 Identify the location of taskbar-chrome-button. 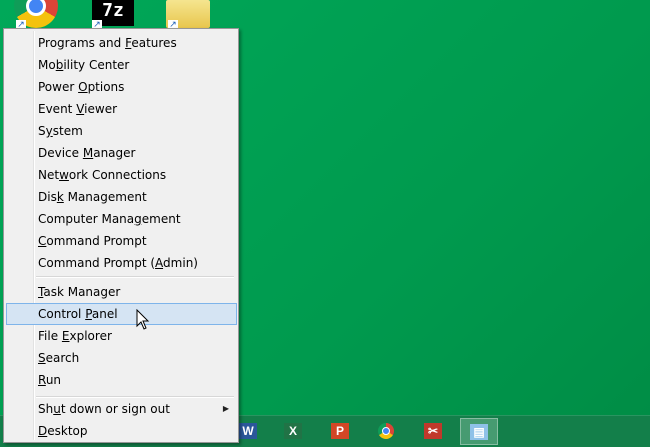
(386, 431).